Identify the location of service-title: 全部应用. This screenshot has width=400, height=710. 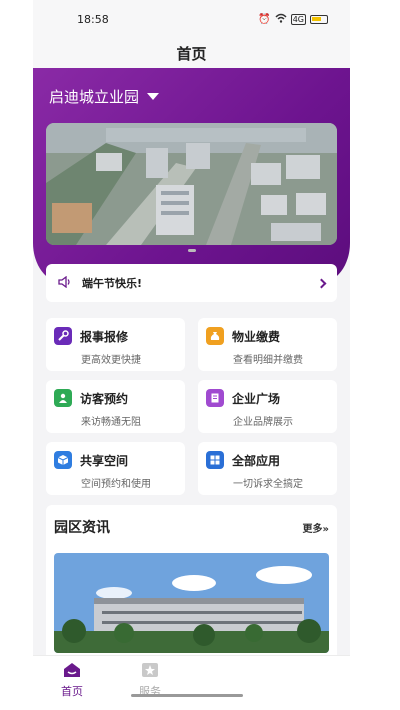
(256, 460).